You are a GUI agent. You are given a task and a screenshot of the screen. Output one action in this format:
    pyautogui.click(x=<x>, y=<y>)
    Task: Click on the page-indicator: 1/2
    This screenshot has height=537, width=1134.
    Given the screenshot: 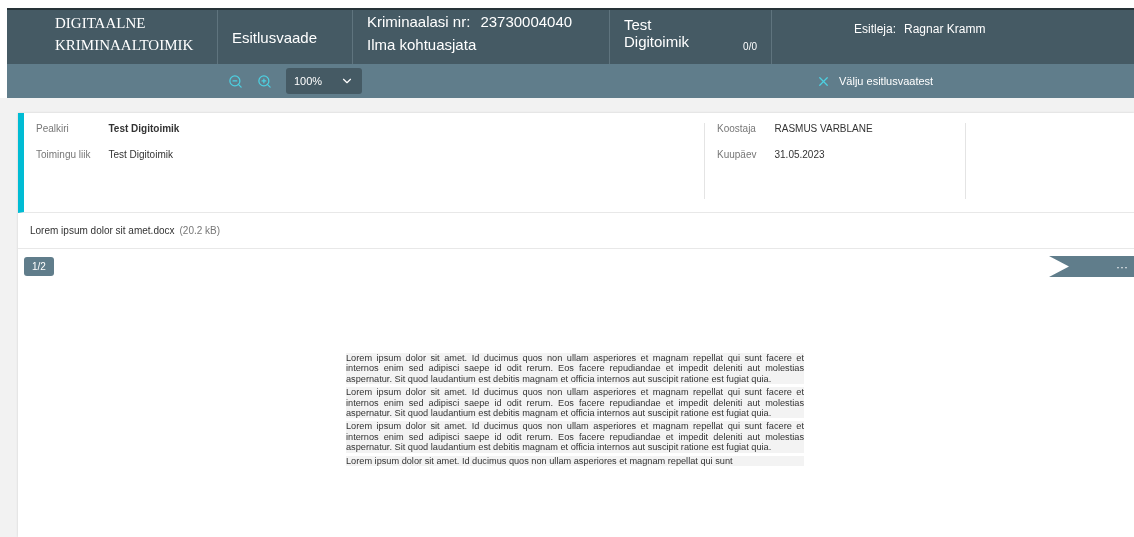 What is the action you would take?
    pyautogui.click(x=39, y=266)
    